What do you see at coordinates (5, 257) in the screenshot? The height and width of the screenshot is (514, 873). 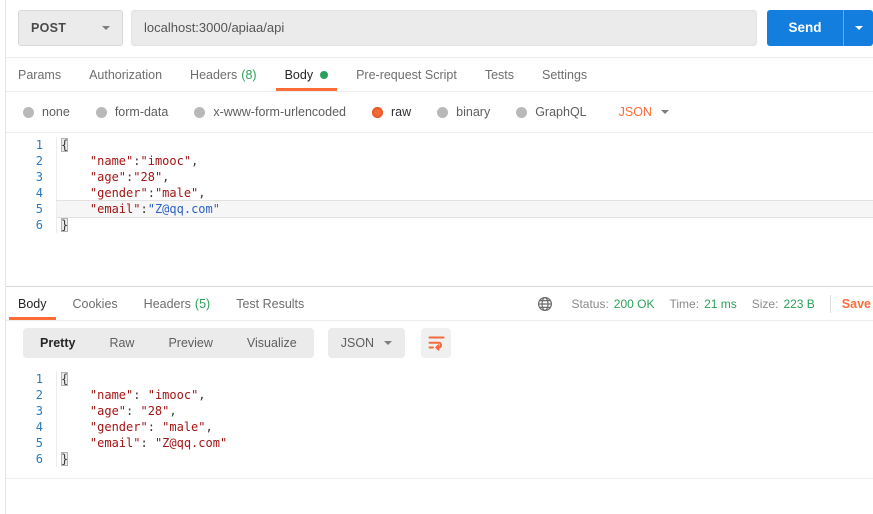 I see `pane-left-border` at bounding box center [5, 257].